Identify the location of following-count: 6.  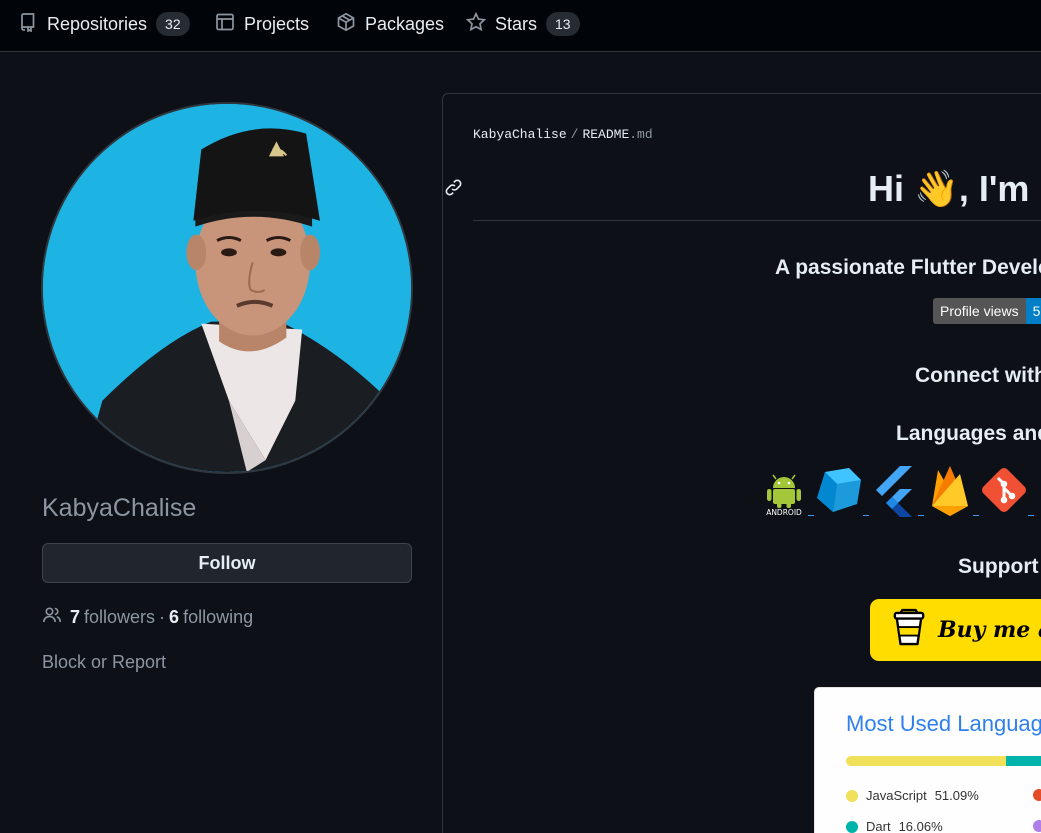
(174, 617).